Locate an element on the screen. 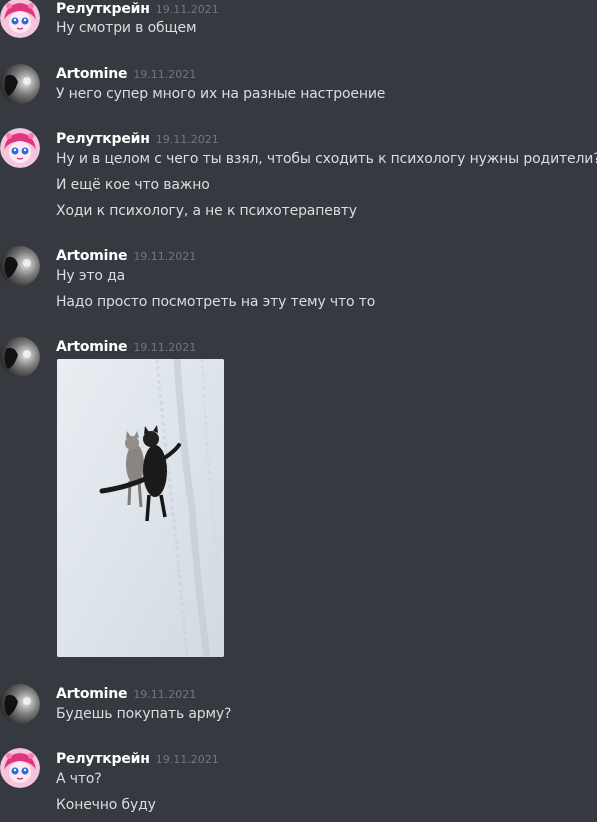 The height and width of the screenshot is (822, 597). message-text: Будешь покупать арму? is located at coordinates (144, 714).